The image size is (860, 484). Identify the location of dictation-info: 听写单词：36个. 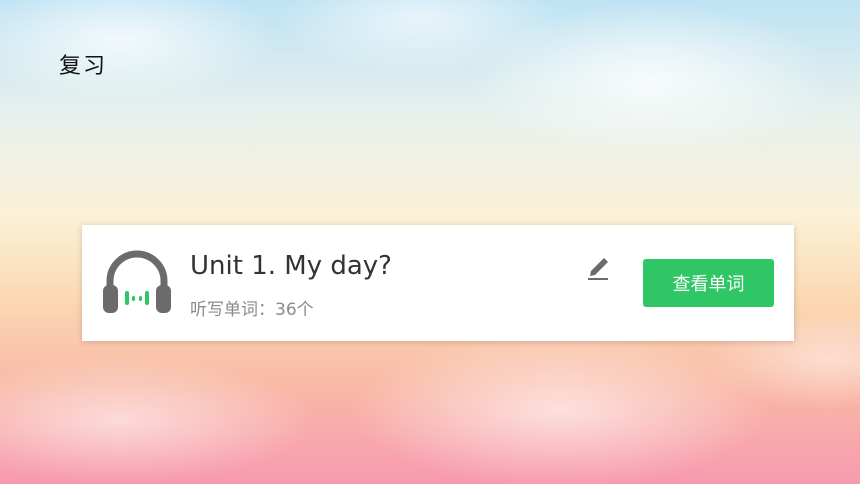
(252, 307).